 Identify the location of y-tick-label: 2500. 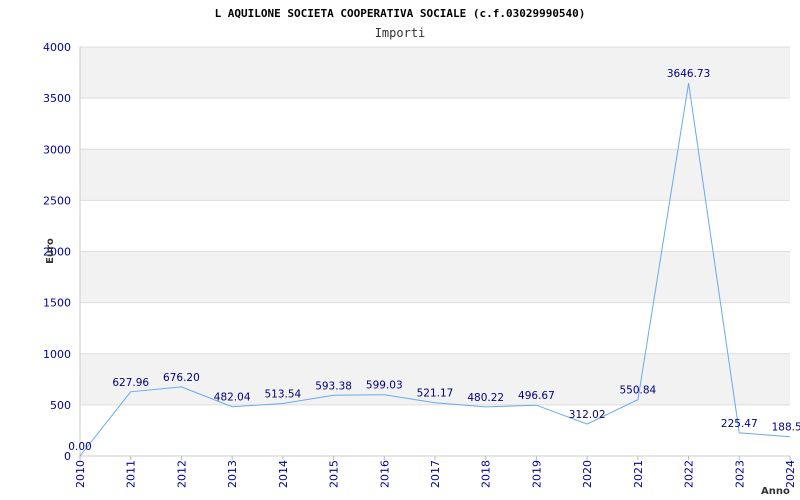
(57, 200).